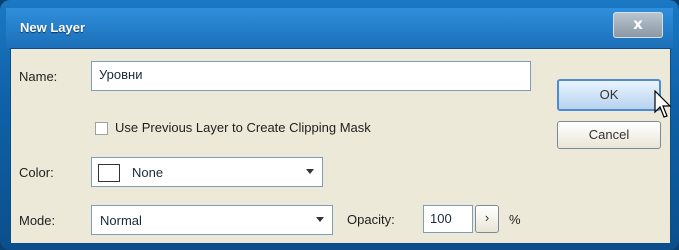  What do you see at coordinates (36, 172) in the screenshot?
I see `color-label: Color:` at bounding box center [36, 172].